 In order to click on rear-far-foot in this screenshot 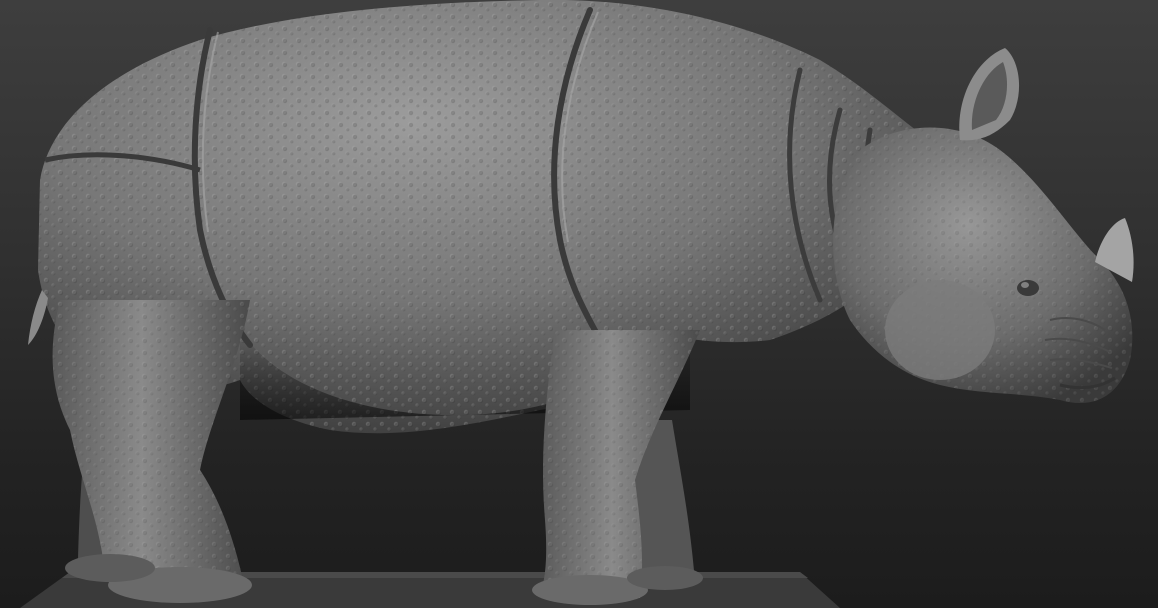, I will do `click(110, 568)`.